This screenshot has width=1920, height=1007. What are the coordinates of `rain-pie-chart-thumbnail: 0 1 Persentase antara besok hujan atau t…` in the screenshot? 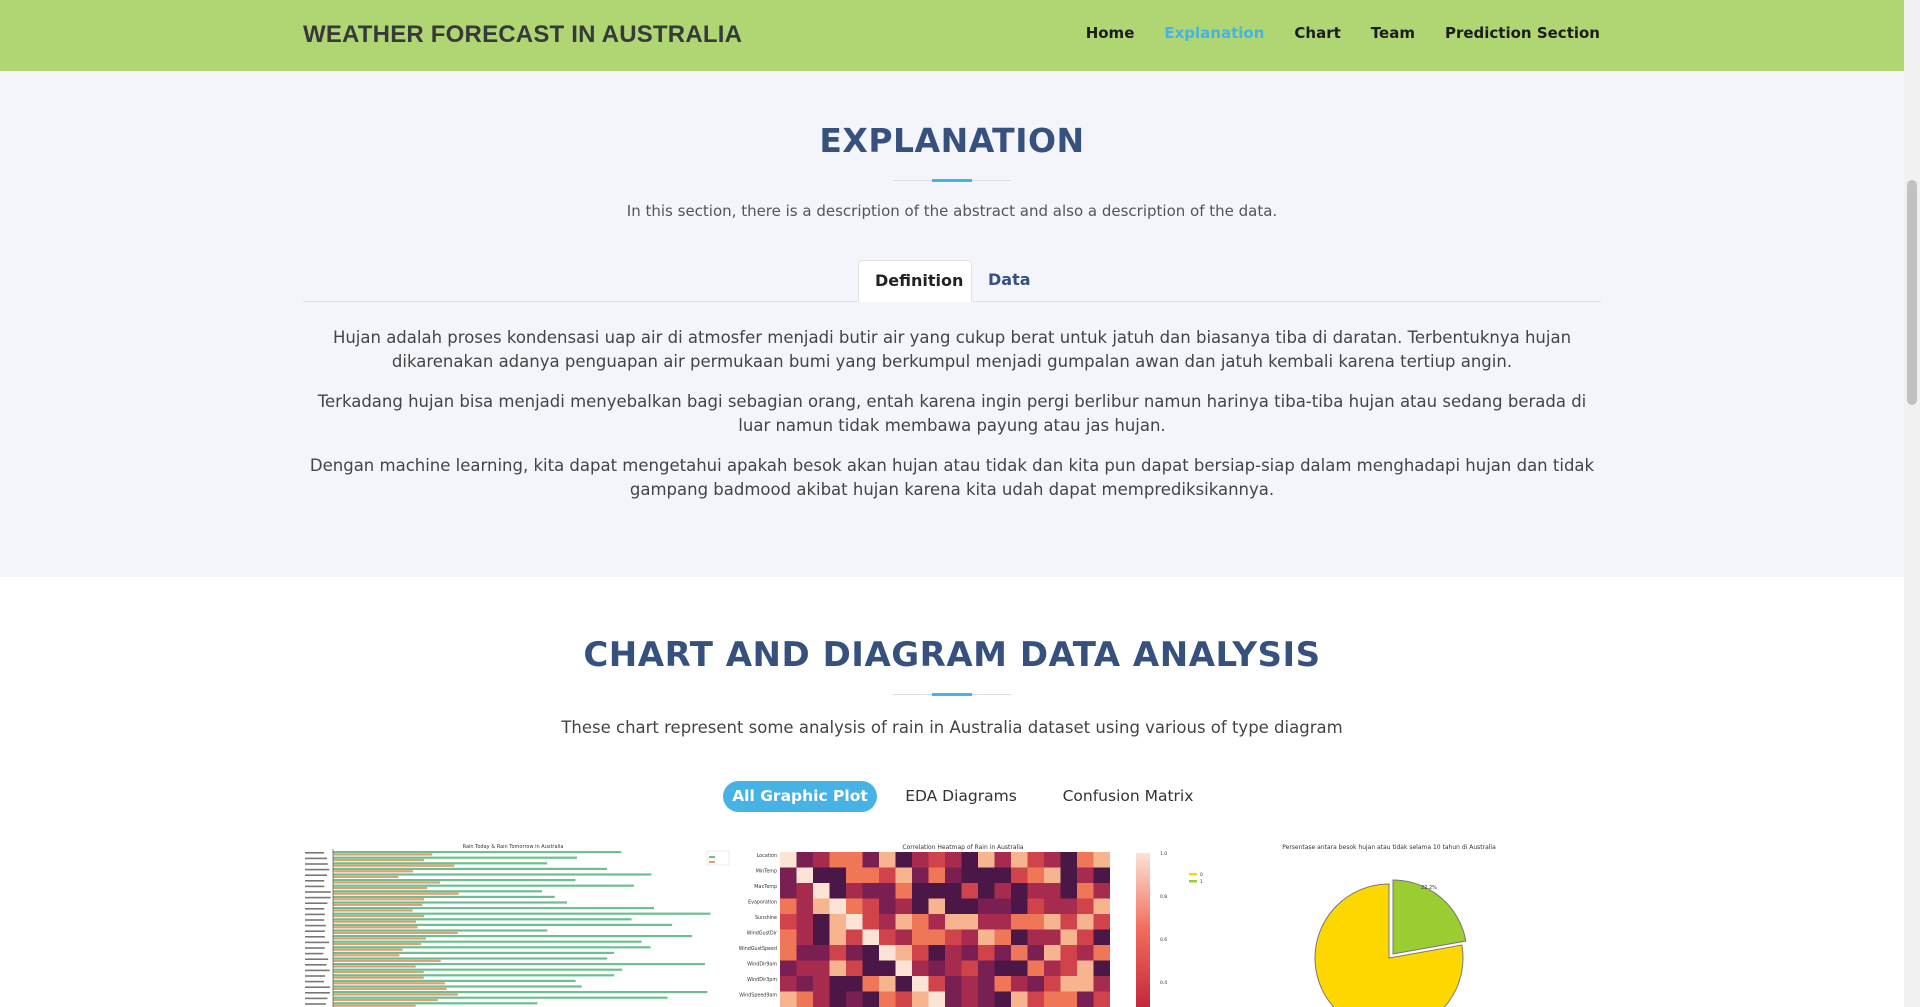 It's located at (1345, 925).